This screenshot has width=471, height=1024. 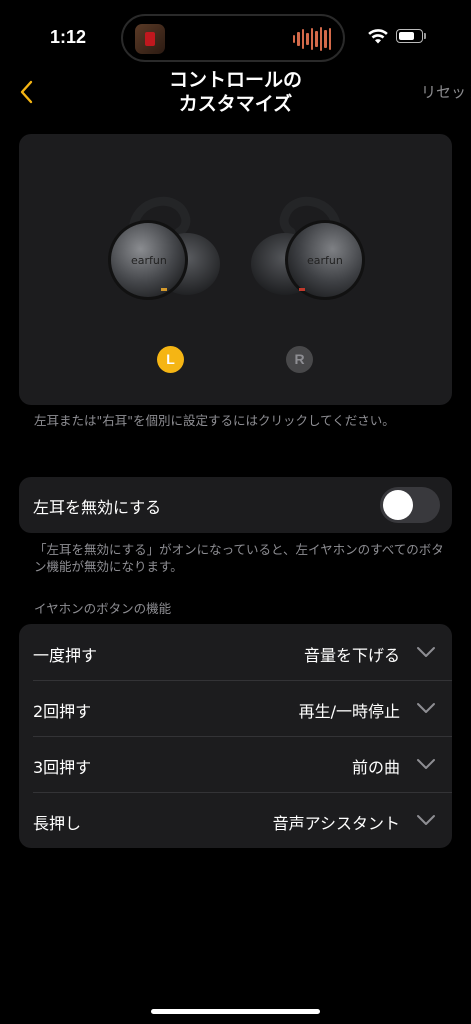 I want to click on function-label: 2回押す, so click(x=62, y=711).